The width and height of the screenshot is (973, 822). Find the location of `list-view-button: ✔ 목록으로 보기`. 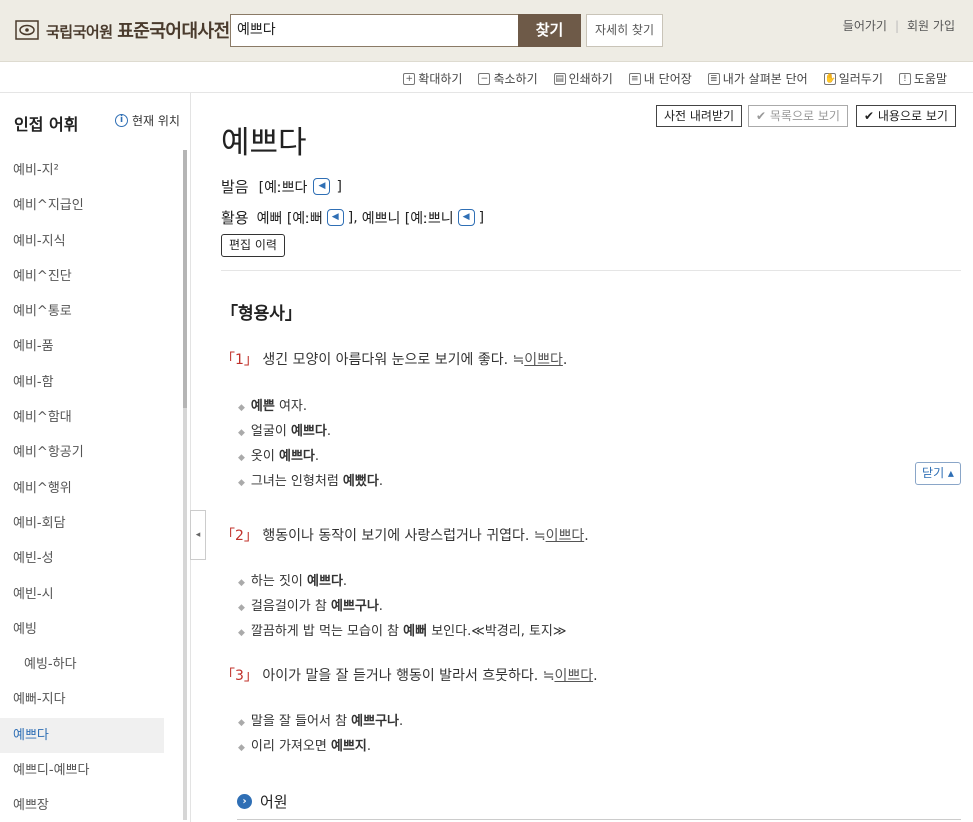

list-view-button: ✔ 목록으로 보기 is located at coordinates (798, 116).